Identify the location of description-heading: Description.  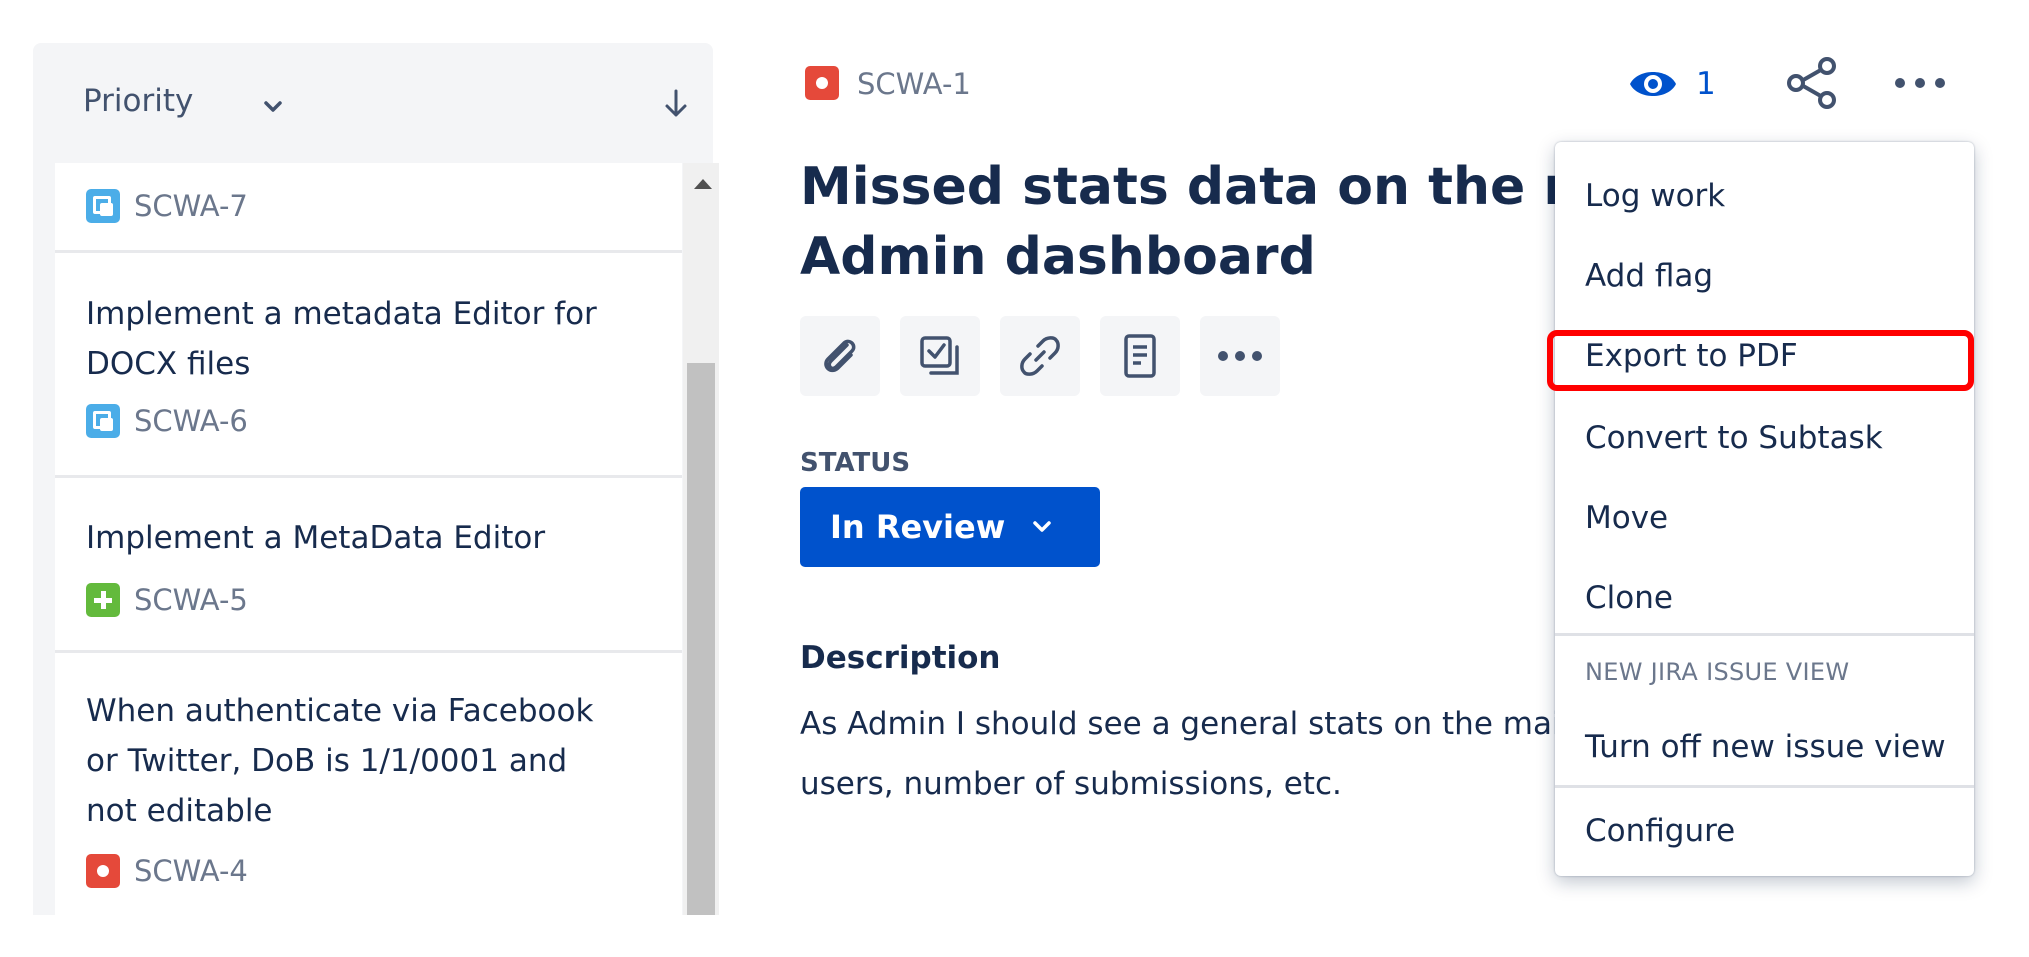
(900, 658).